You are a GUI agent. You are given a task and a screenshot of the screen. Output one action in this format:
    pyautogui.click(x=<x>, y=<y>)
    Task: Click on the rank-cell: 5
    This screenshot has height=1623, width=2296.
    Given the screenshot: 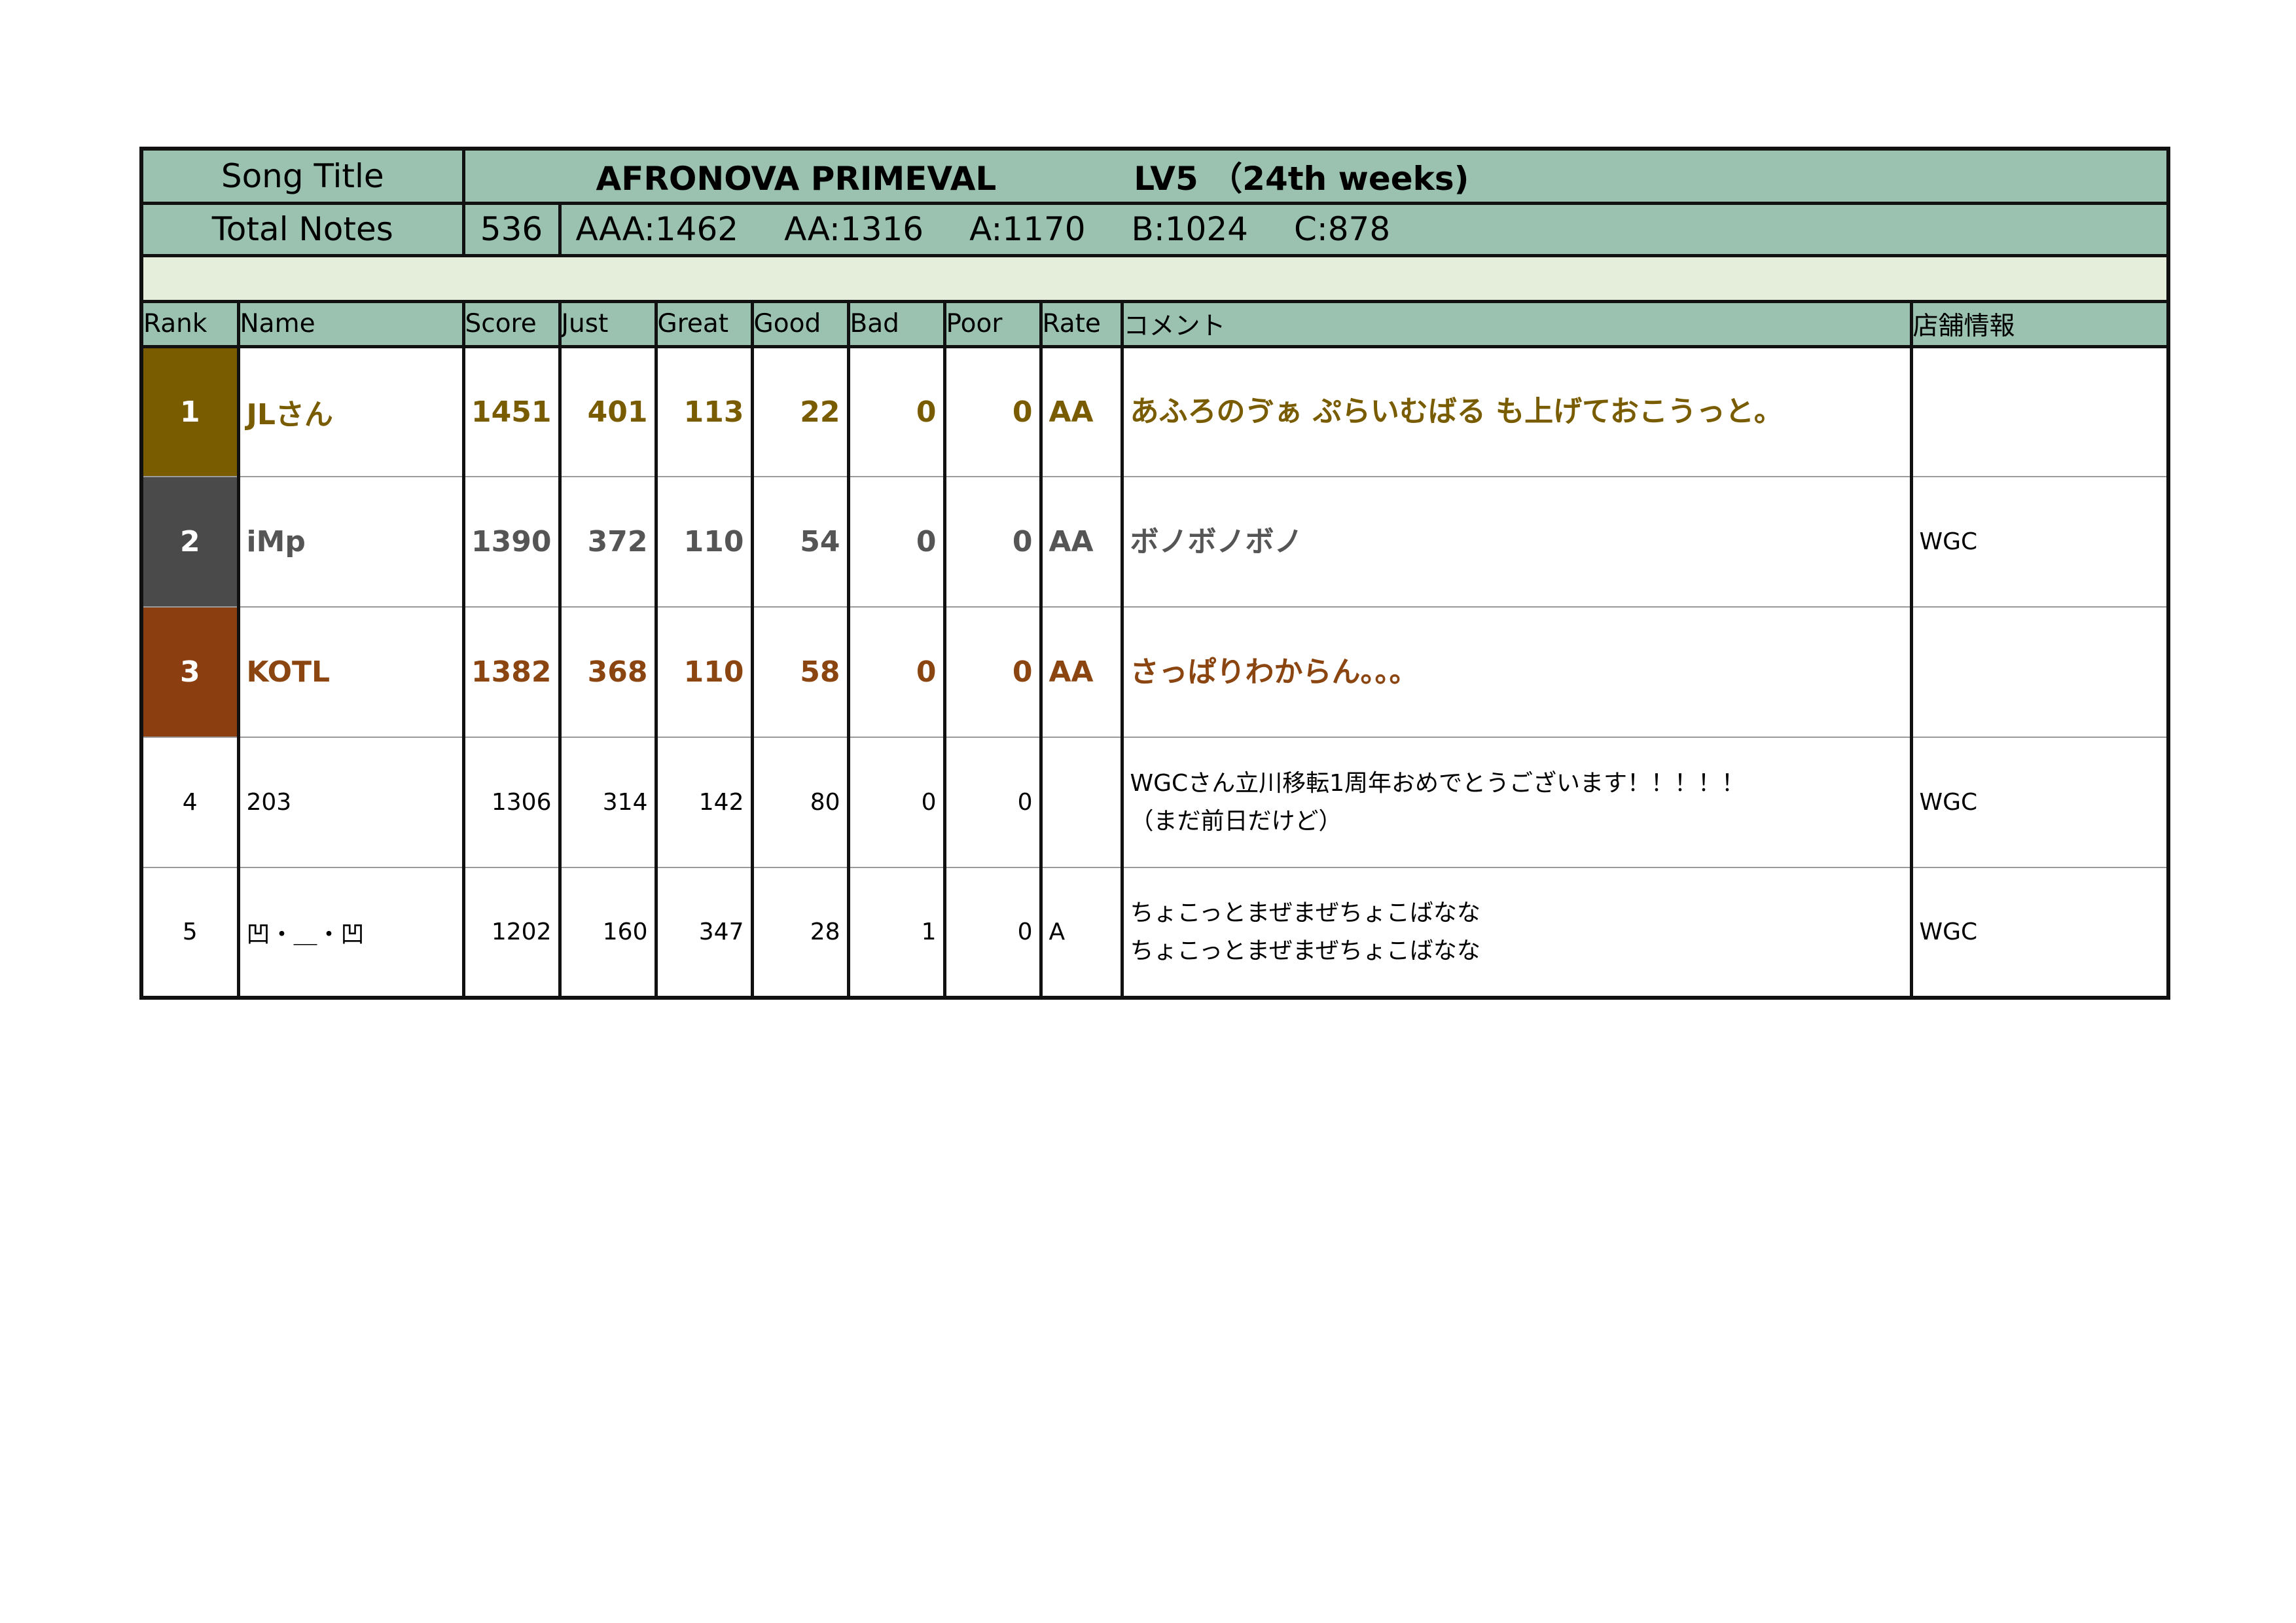 What is the action you would take?
    pyautogui.click(x=191, y=932)
    